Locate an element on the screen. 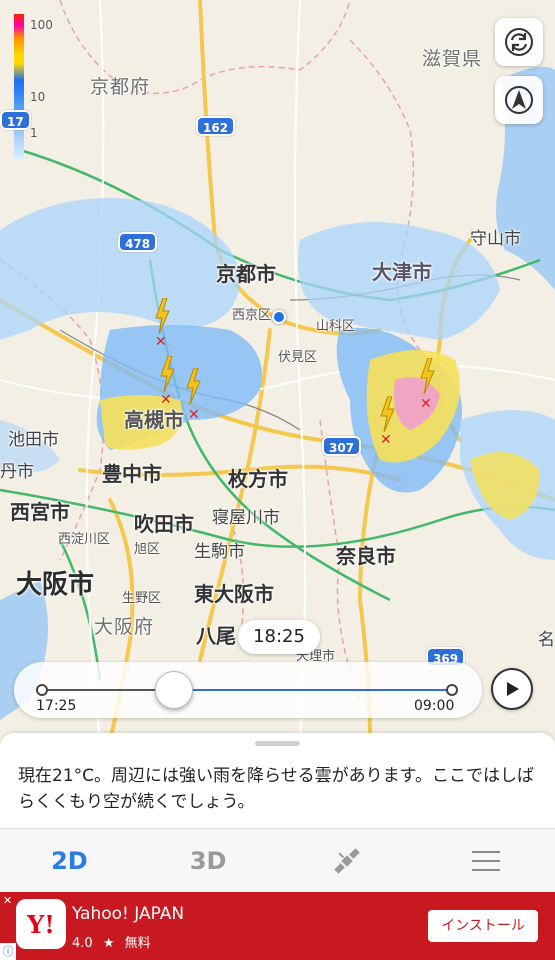 This screenshot has width=555, height=960. map-label-fushimi-ku: 伏見区 is located at coordinates (298, 357).